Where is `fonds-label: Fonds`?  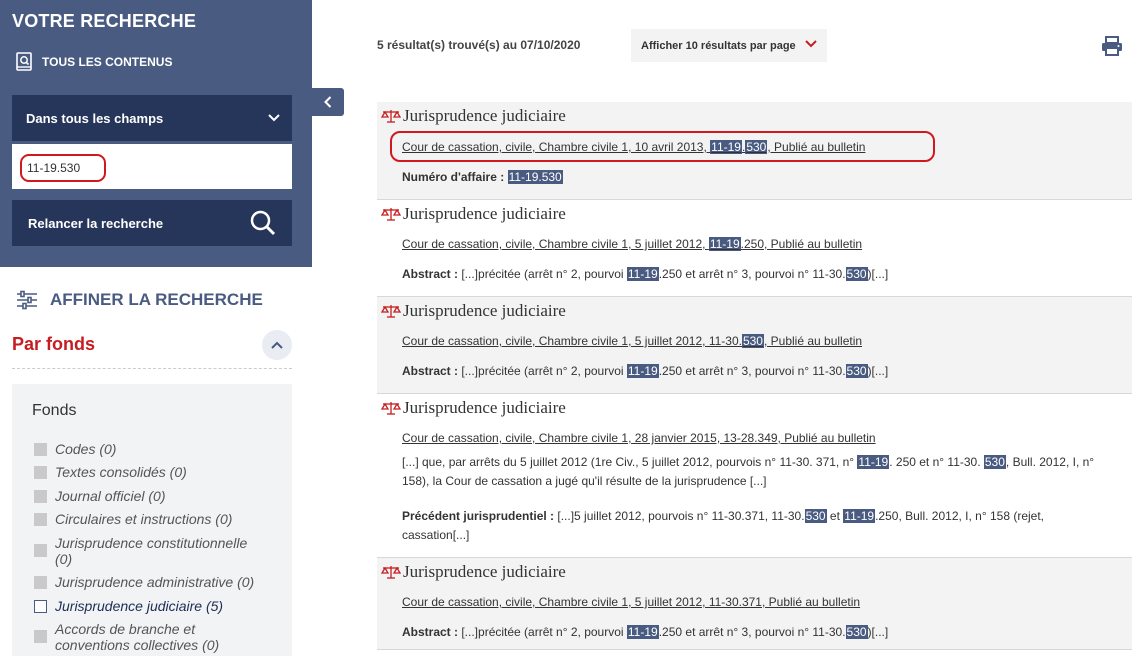
fonds-label: Fonds is located at coordinates (54, 410).